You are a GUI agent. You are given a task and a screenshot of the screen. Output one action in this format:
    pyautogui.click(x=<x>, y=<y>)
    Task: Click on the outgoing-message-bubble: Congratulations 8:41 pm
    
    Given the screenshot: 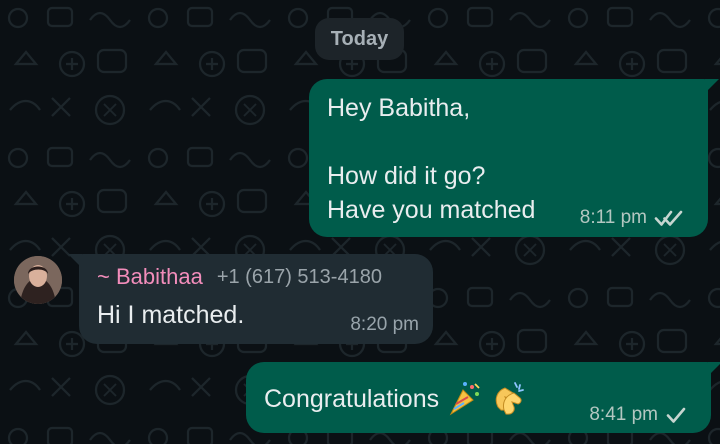 What is the action you would take?
    pyautogui.click(x=483, y=397)
    